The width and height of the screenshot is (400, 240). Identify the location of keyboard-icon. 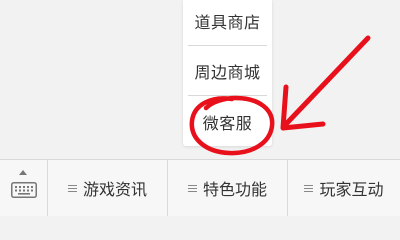
(24, 190).